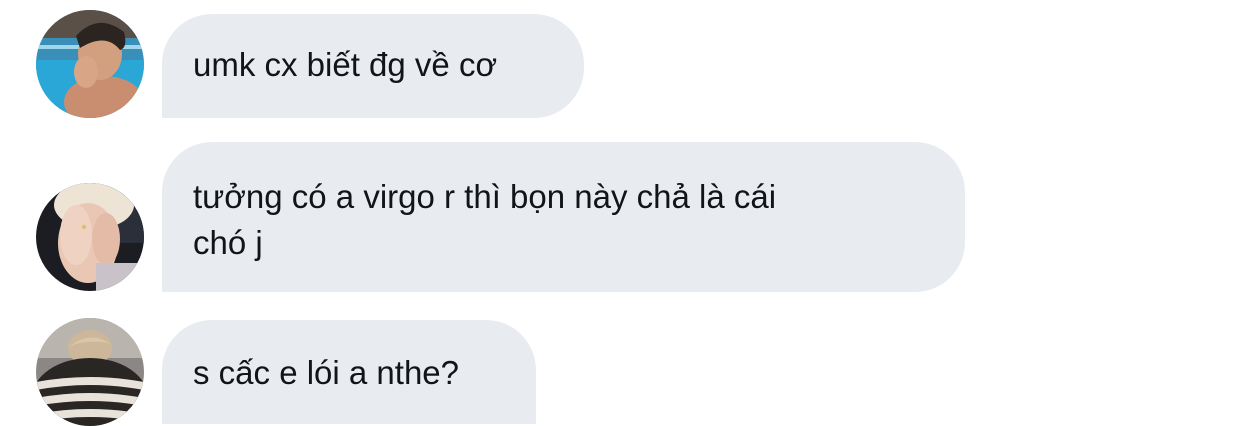  I want to click on message-text: chó j, so click(228, 242).